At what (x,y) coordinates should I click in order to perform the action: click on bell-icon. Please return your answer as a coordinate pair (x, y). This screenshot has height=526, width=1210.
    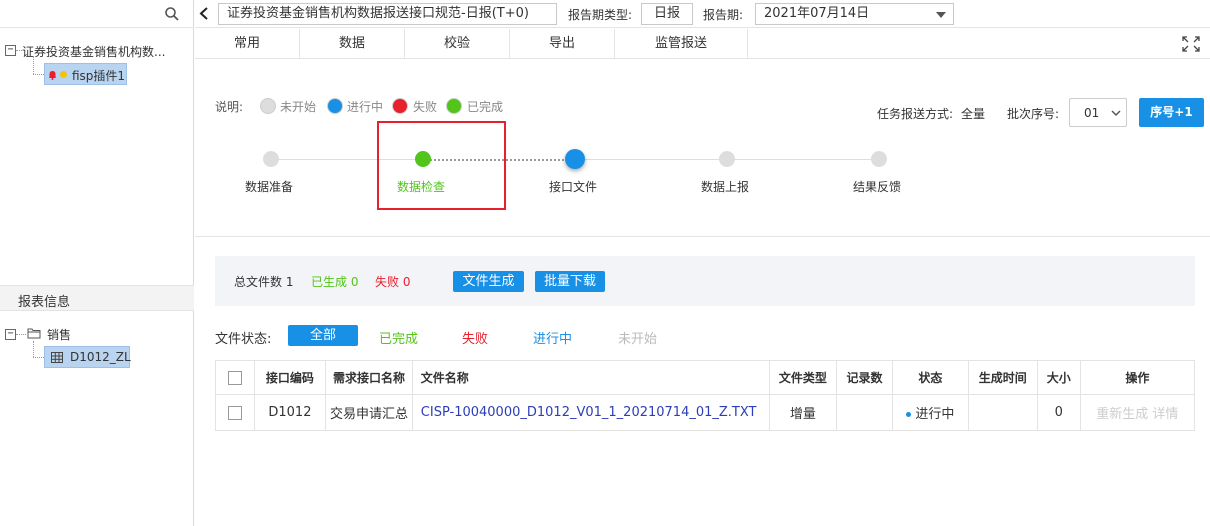
    Looking at the image, I should click on (52, 74).